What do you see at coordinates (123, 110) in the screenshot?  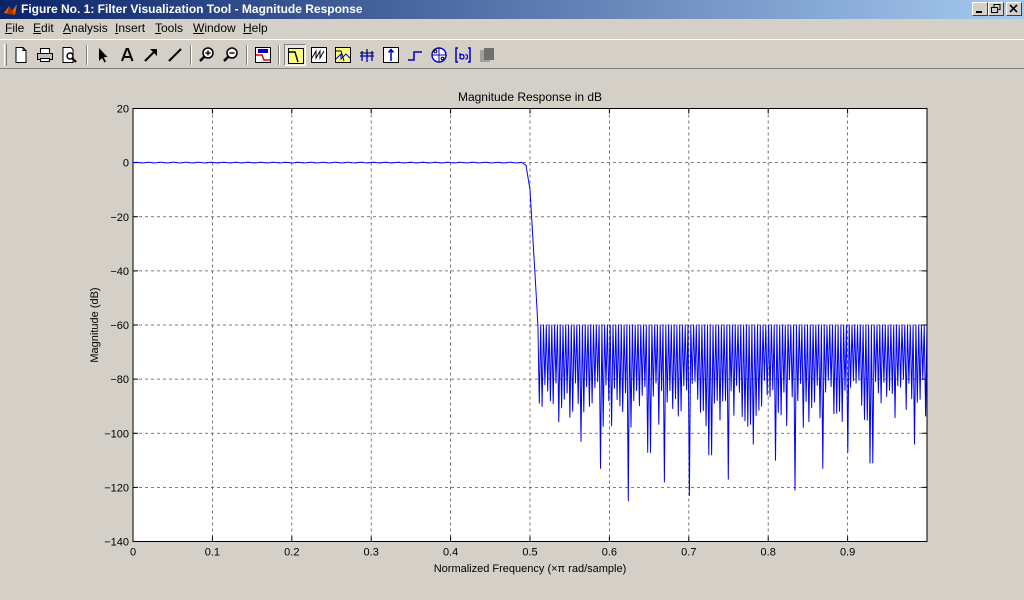 I see `y-tick-label: 20` at bounding box center [123, 110].